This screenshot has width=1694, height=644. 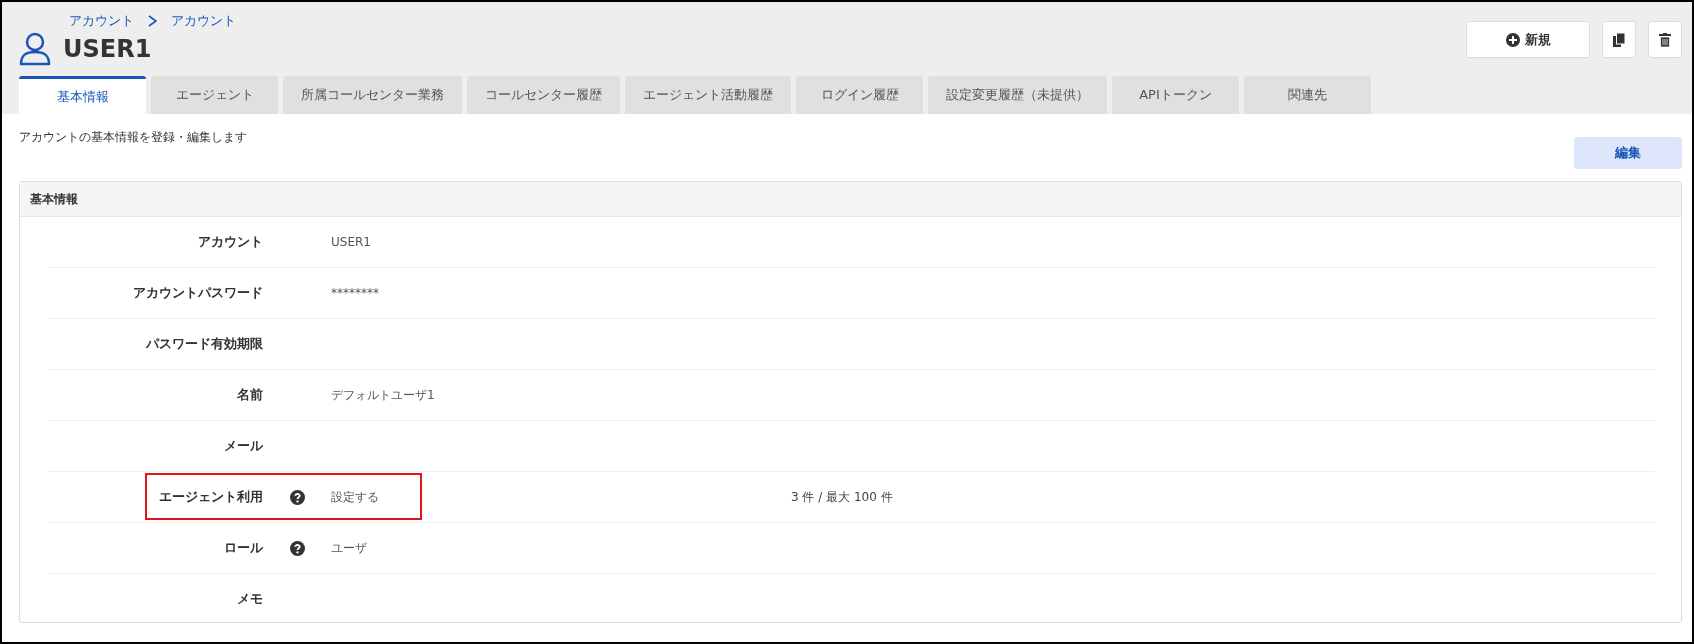 What do you see at coordinates (249, 599) in the screenshot?
I see `field-label: メモ` at bounding box center [249, 599].